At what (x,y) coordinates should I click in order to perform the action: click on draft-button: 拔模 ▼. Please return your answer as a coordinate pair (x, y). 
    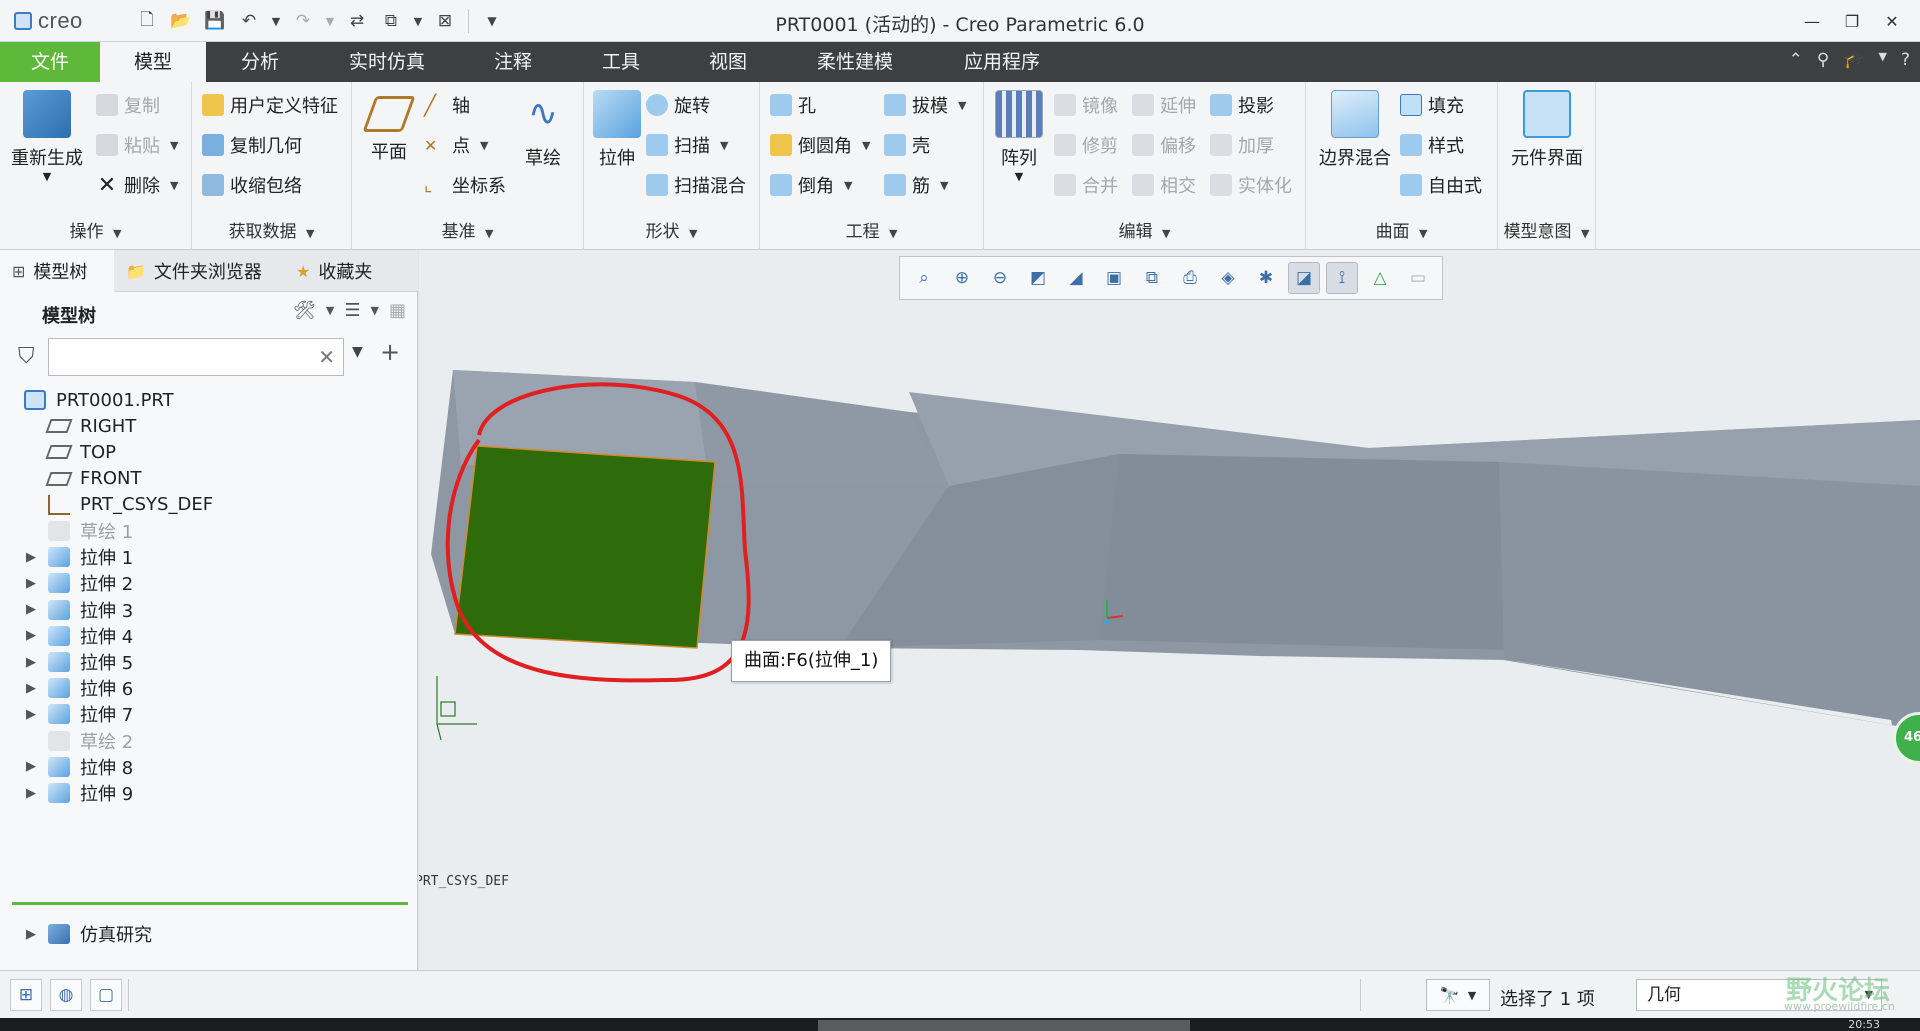
    Looking at the image, I should click on (925, 105).